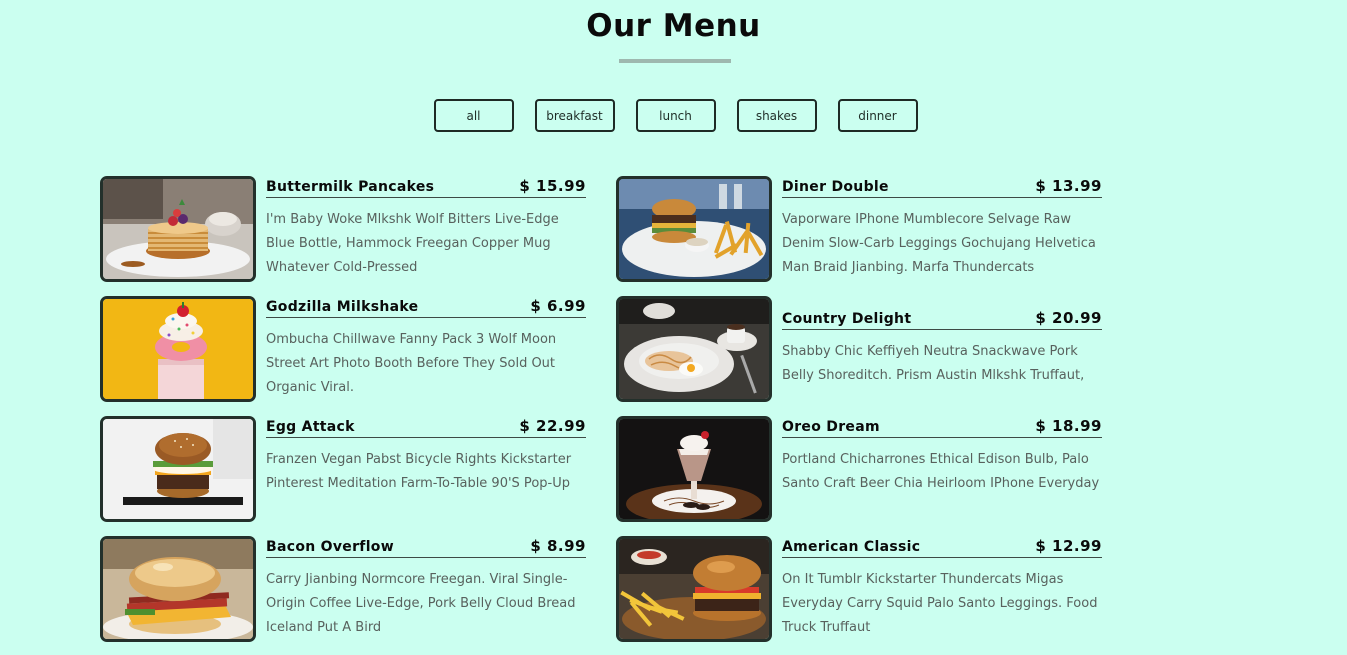 The image size is (1347, 655). Describe the element at coordinates (178, 229) in the screenshot. I see `pancakes-image` at that location.